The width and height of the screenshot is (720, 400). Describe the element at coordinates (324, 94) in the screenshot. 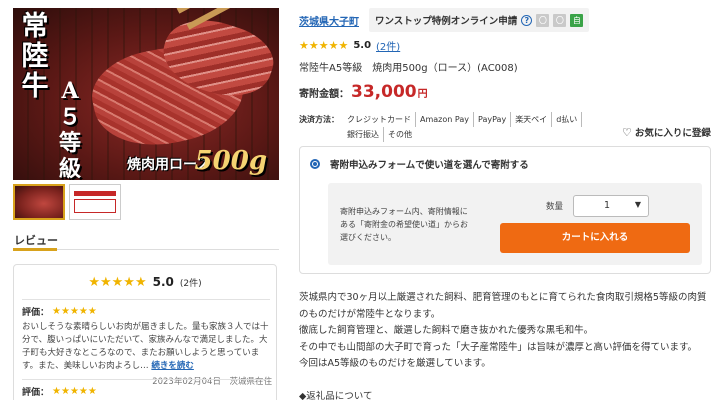

I see `price-label: 寄附金額：` at that location.